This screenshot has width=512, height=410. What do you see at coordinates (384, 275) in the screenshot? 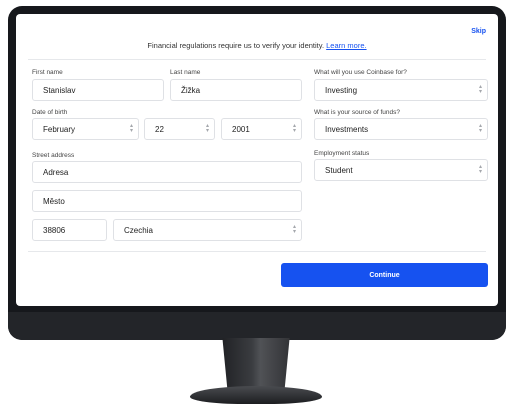
I see `continue-button: Continue` at bounding box center [384, 275].